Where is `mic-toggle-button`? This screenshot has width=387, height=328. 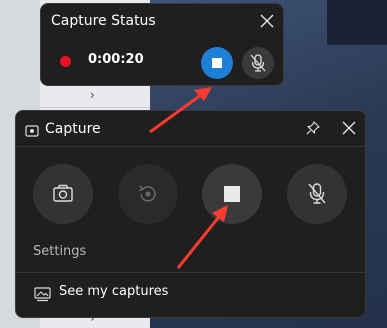
mic-toggle-button is located at coordinates (258, 63).